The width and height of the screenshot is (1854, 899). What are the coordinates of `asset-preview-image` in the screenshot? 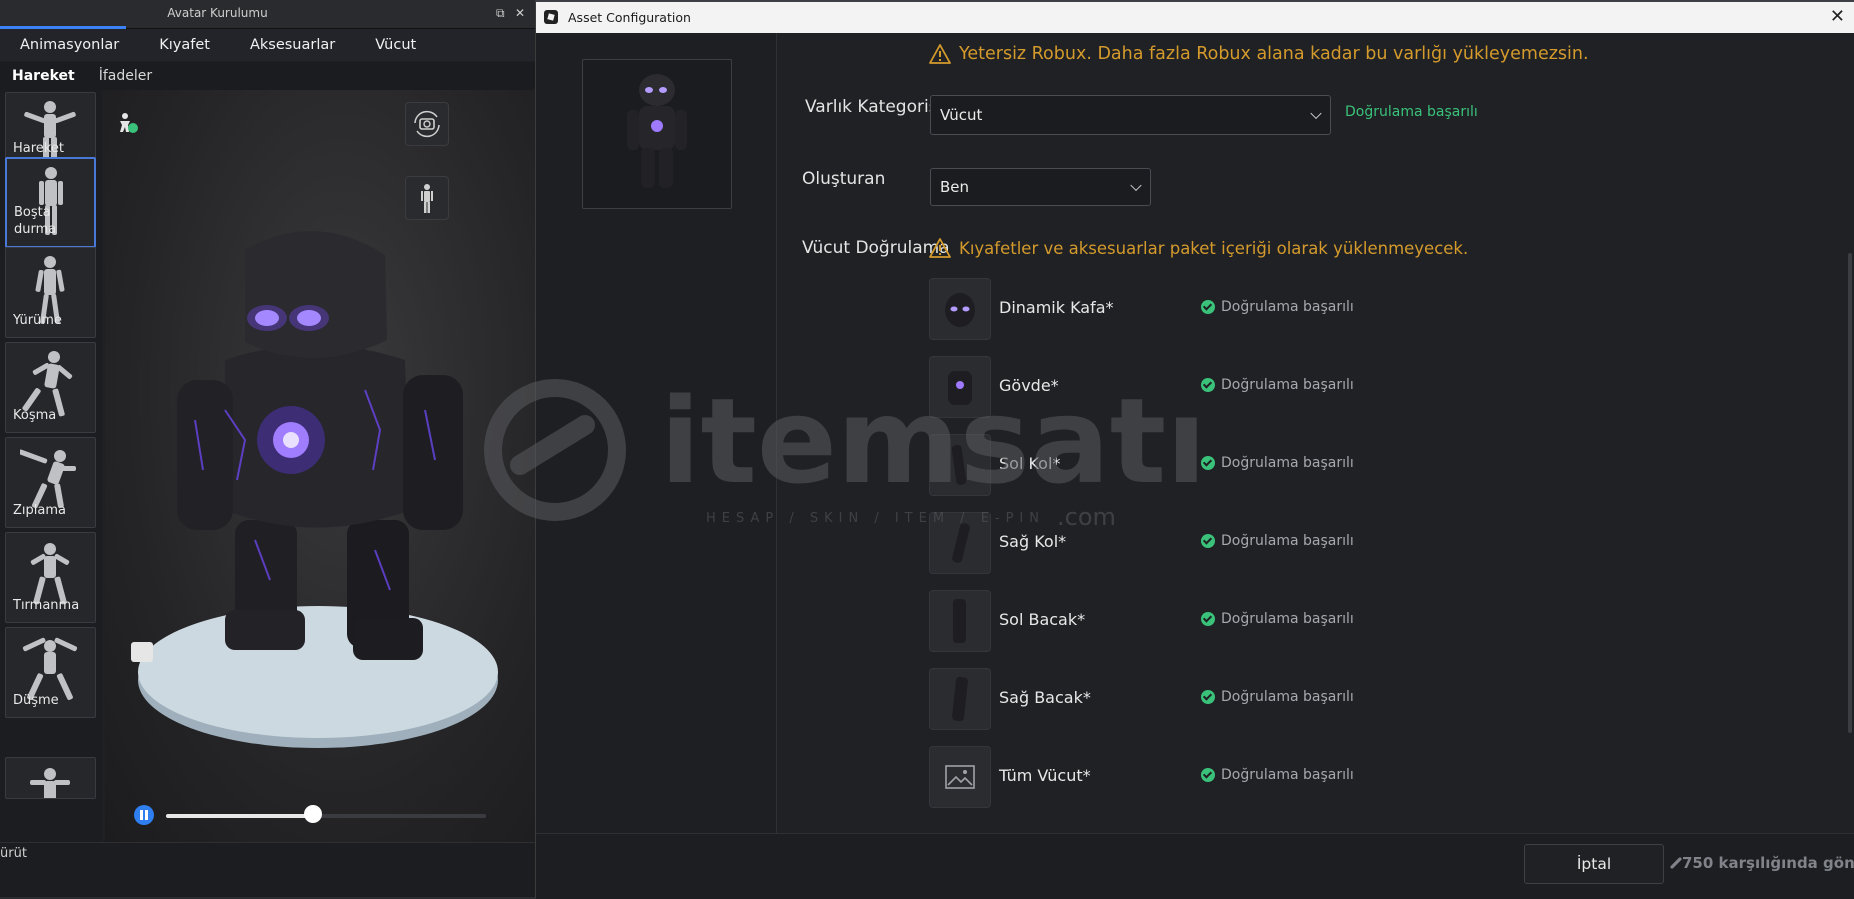 It's located at (657, 131).